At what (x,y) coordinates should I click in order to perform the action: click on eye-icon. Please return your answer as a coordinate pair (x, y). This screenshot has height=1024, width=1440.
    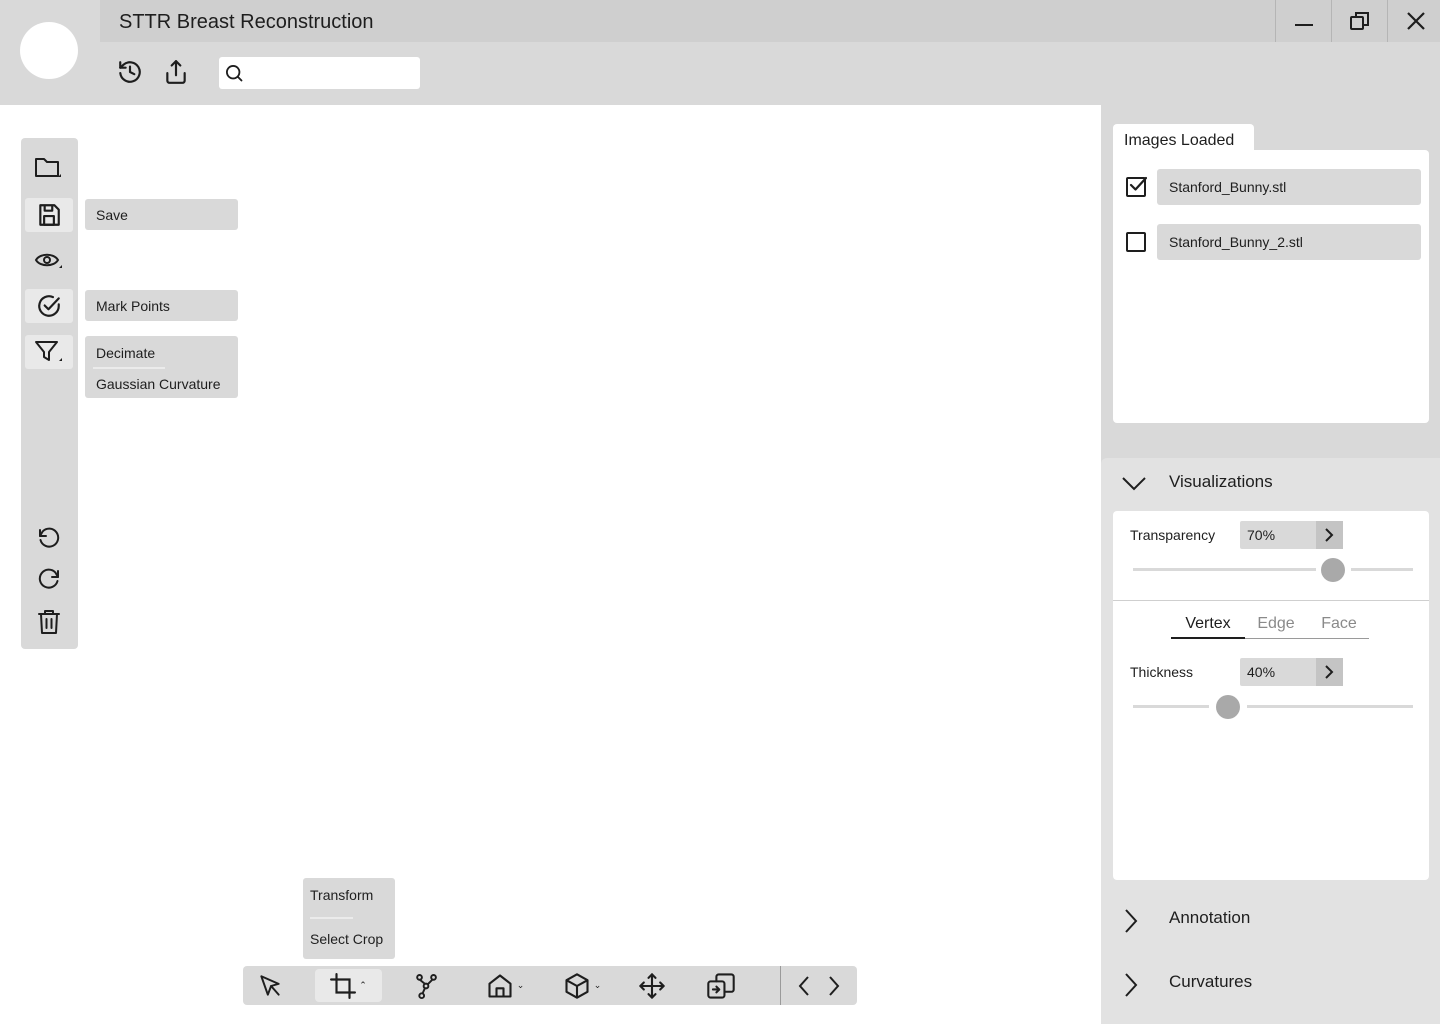
    Looking at the image, I should click on (49, 261).